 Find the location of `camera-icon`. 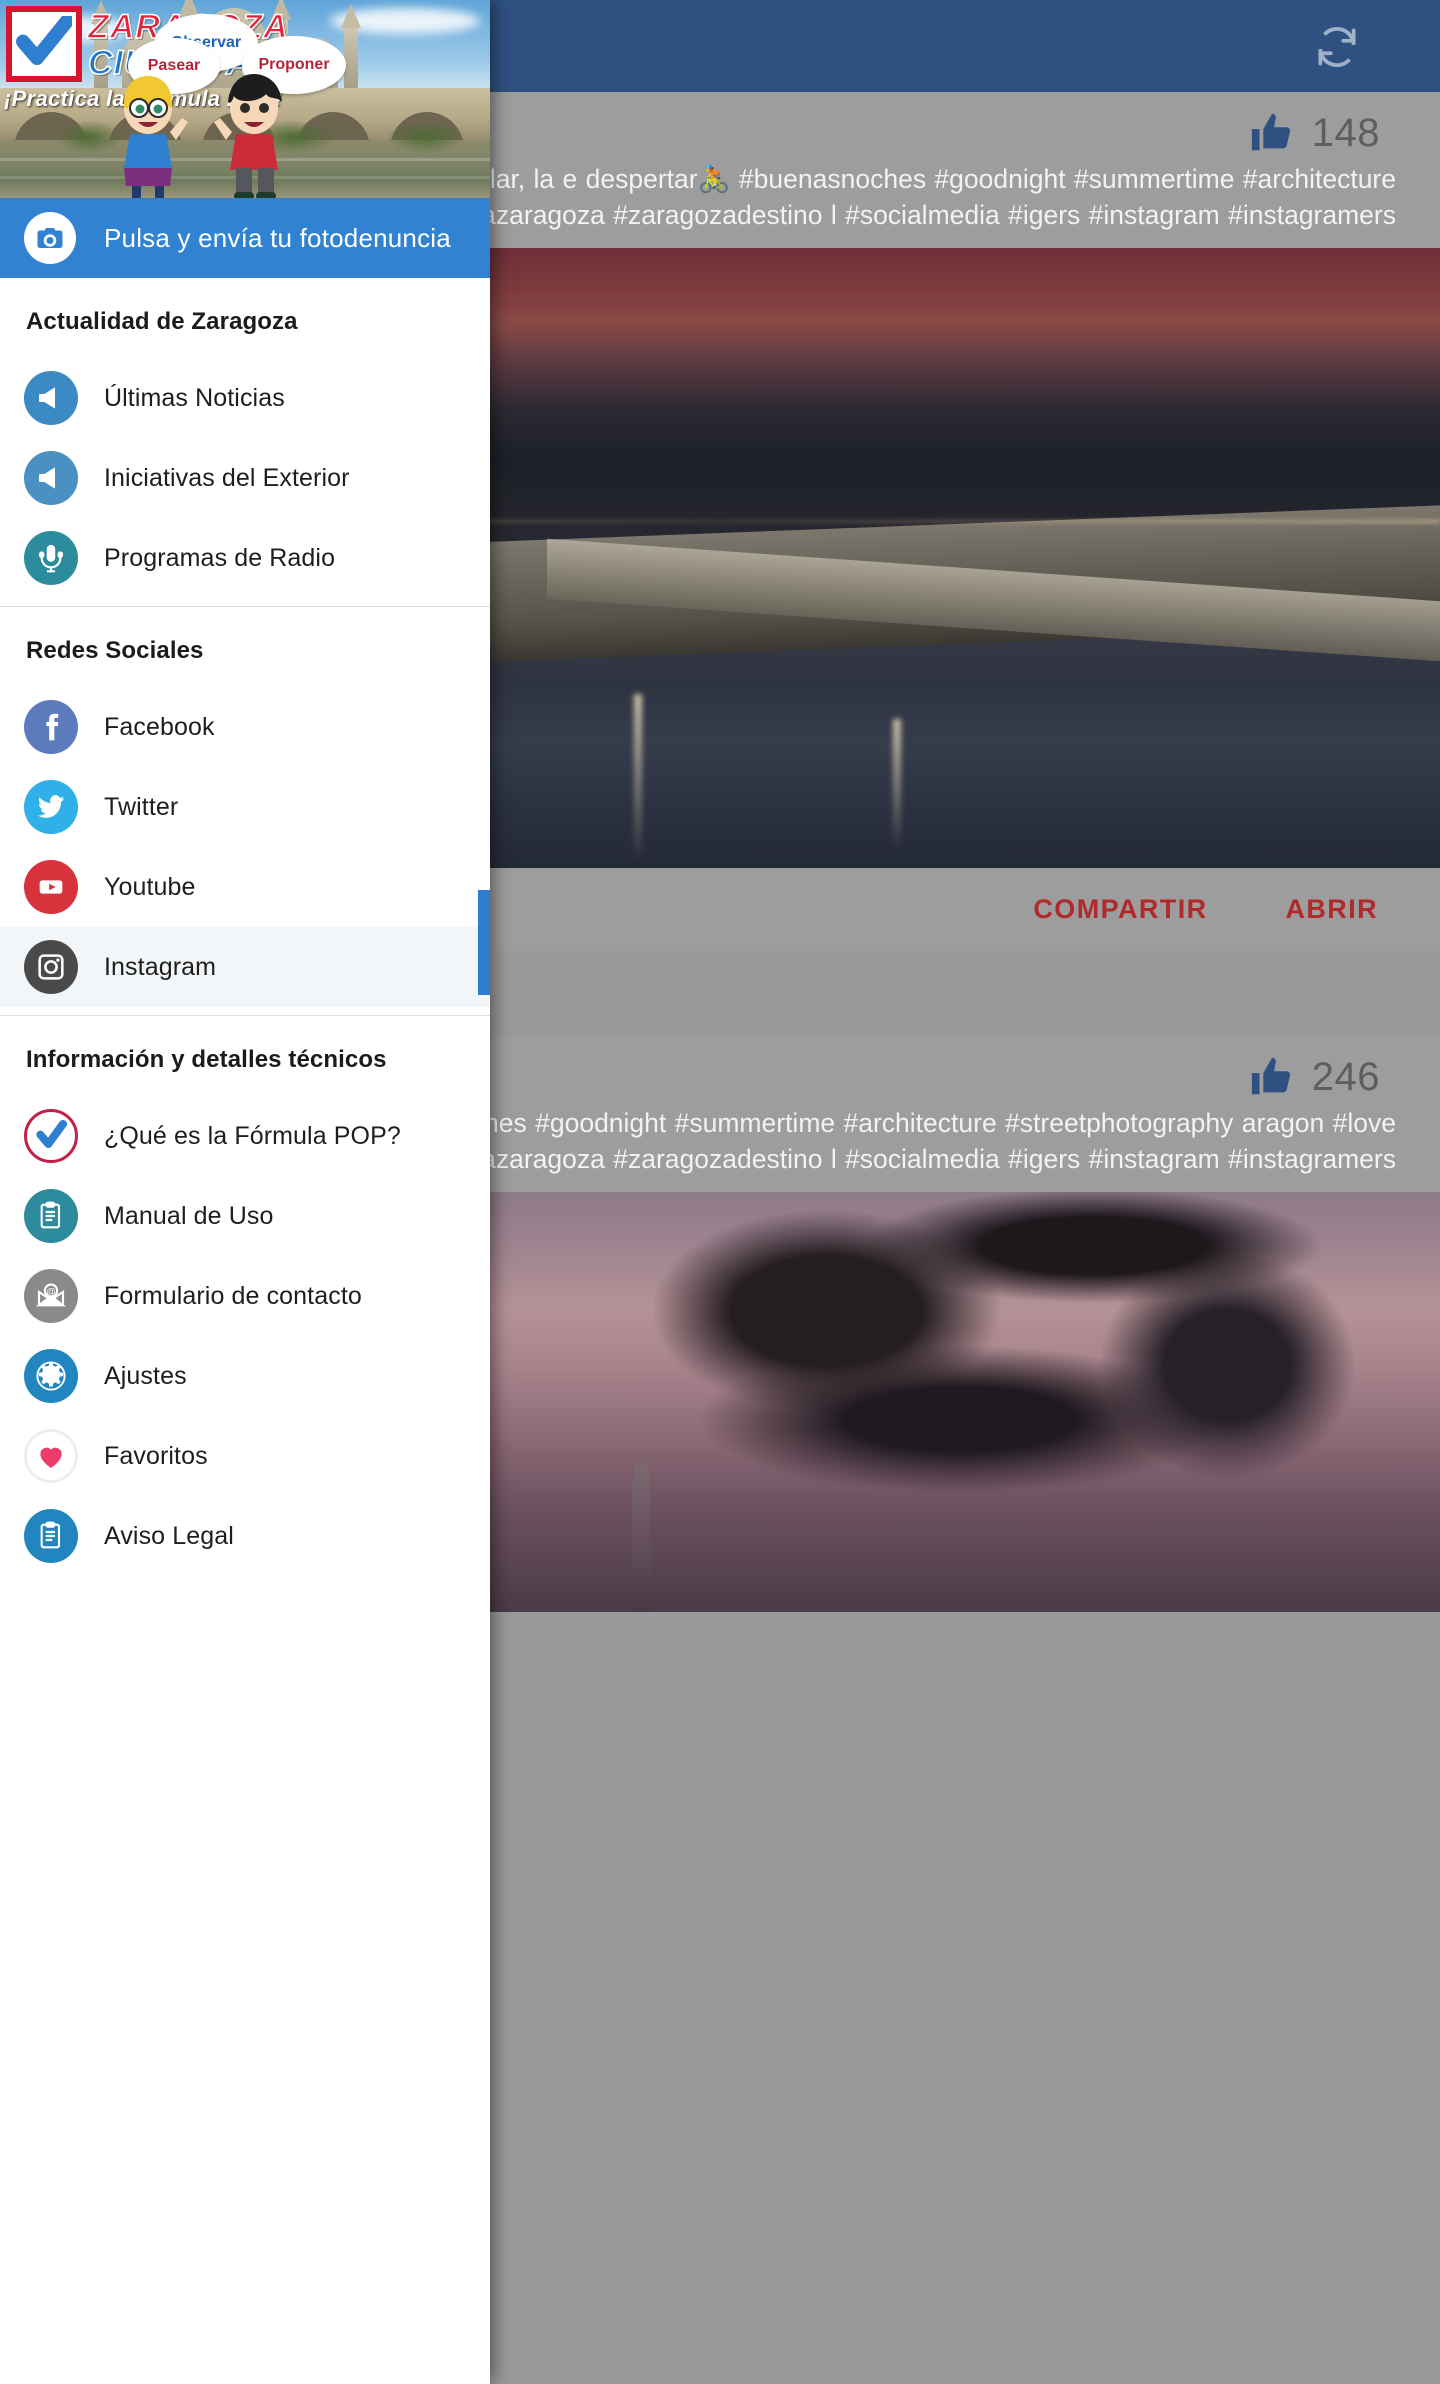

camera-icon is located at coordinates (50, 238).